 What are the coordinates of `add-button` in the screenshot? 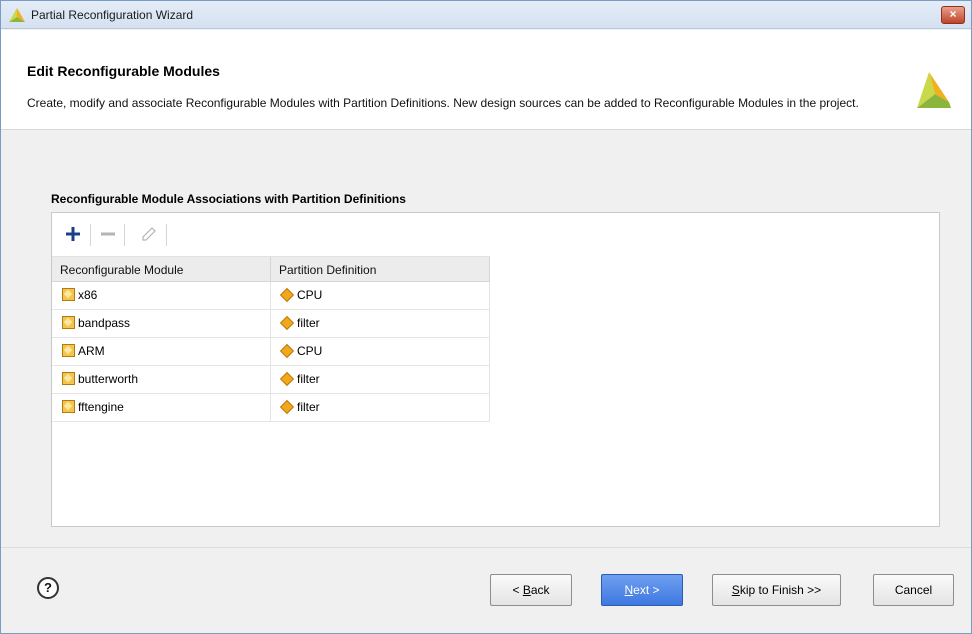 It's located at (73, 234).